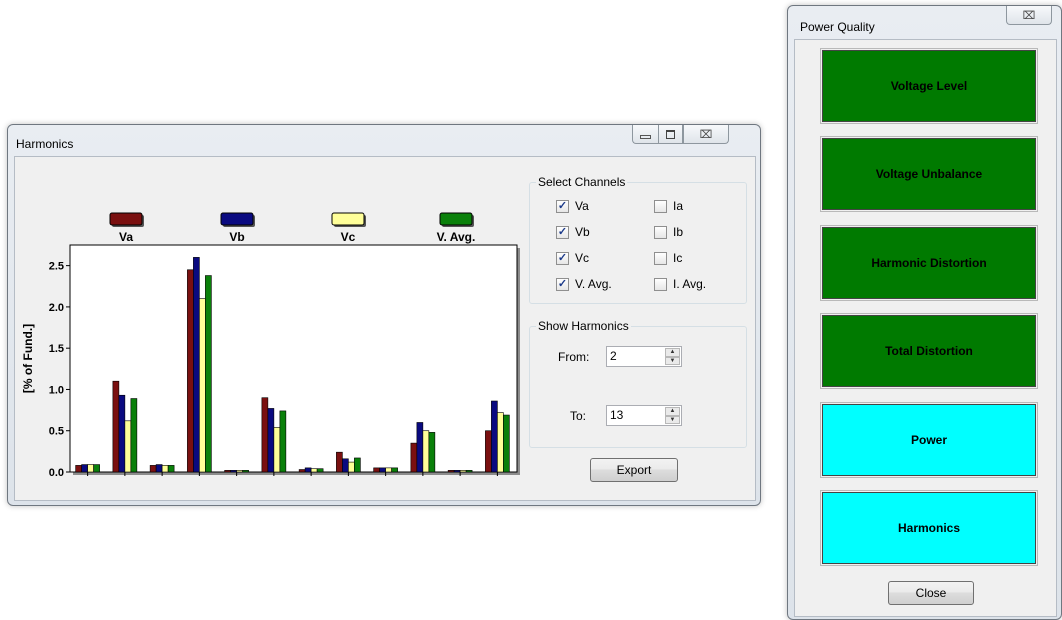 This screenshot has width=1062, height=620. Describe the element at coordinates (562, 284) in the screenshot. I see `checkbox-vavg-box: ✓` at that location.